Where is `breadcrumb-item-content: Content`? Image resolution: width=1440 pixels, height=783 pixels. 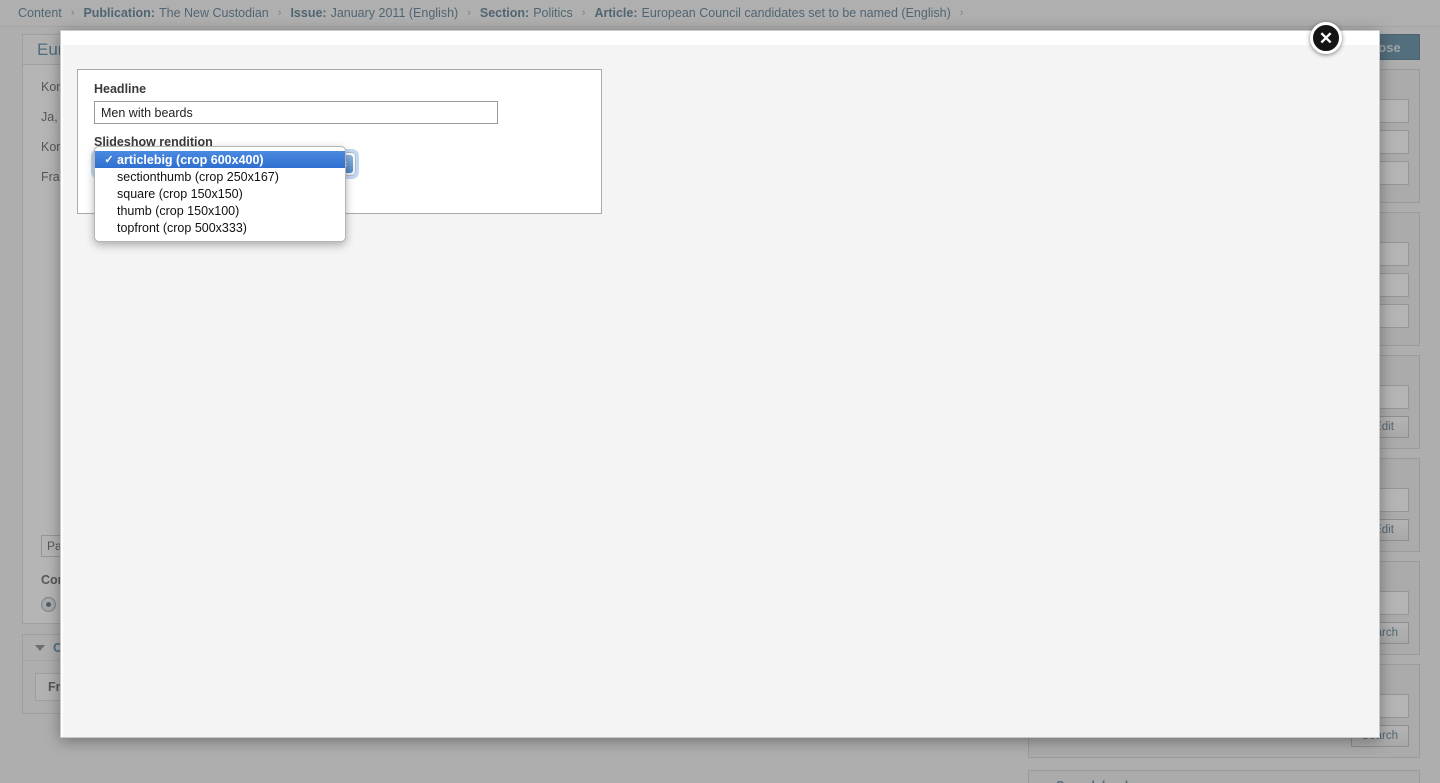 breadcrumb-item-content: Content is located at coordinates (40, 13).